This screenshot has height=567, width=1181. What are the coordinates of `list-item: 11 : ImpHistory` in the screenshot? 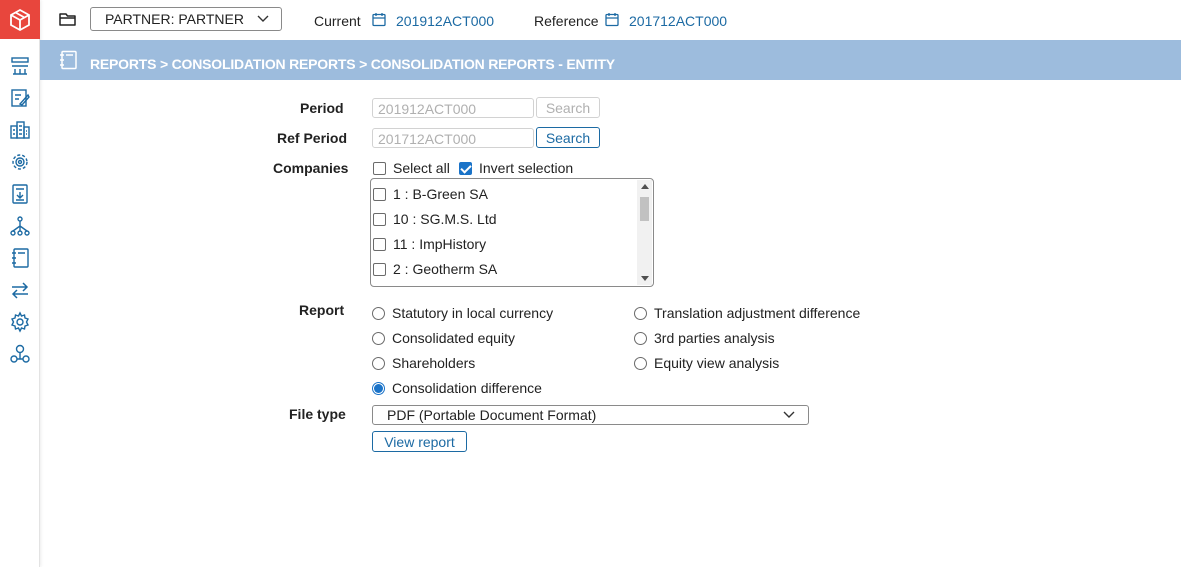 It's located at (429, 244).